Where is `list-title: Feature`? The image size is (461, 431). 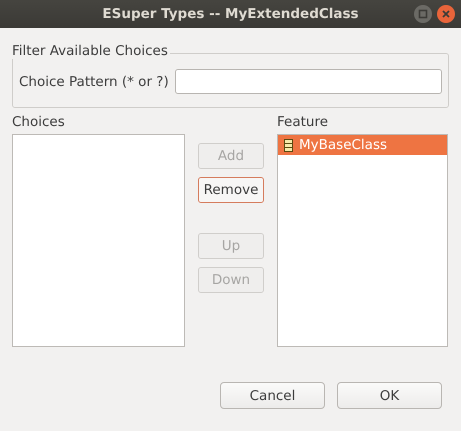 list-title: Feature is located at coordinates (303, 122).